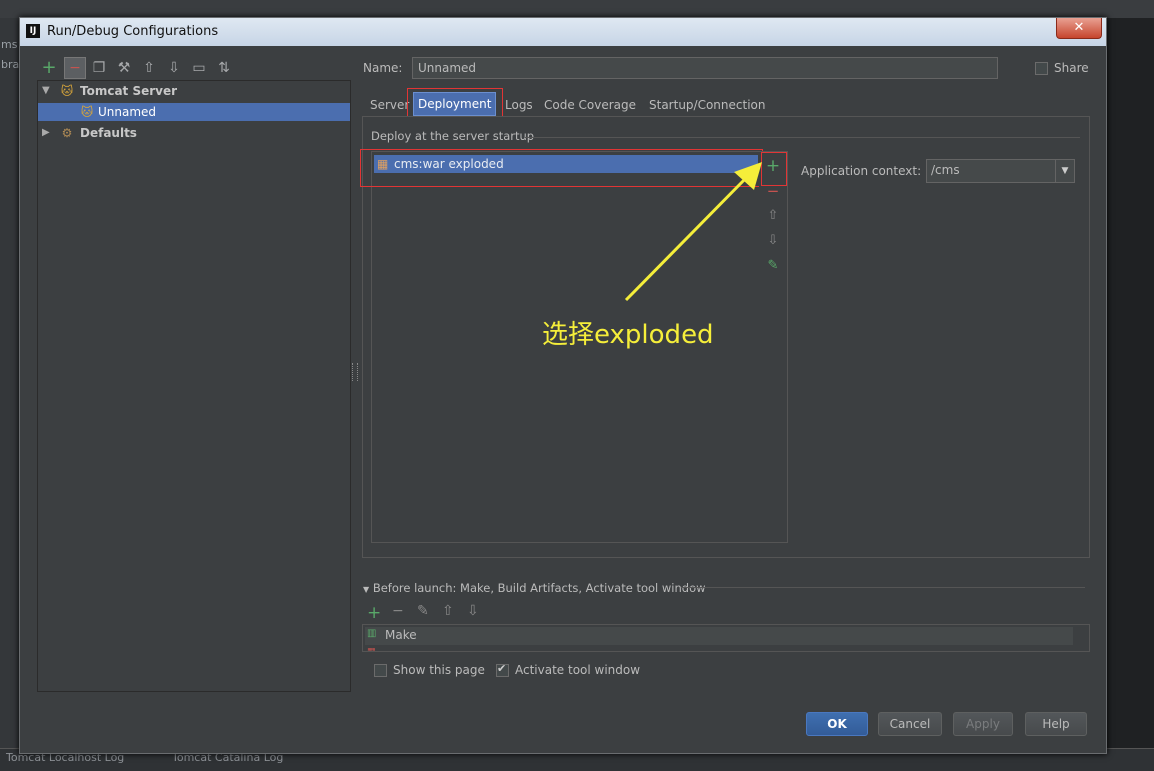  Describe the element at coordinates (355, 372) in the screenshot. I see `panel-splitter` at that location.